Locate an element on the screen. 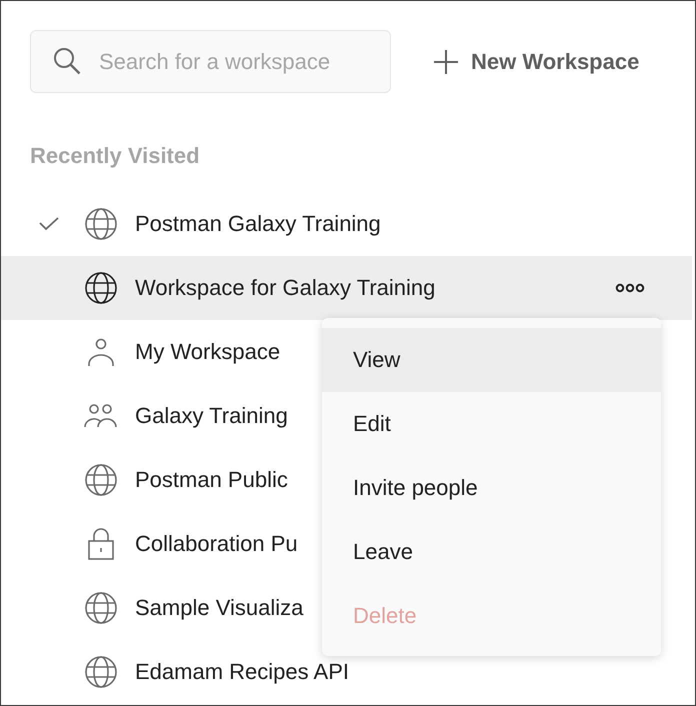 The width and height of the screenshot is (696, 706). workspace-name: Edamam Recipes API is located at coordinates (242, 672).